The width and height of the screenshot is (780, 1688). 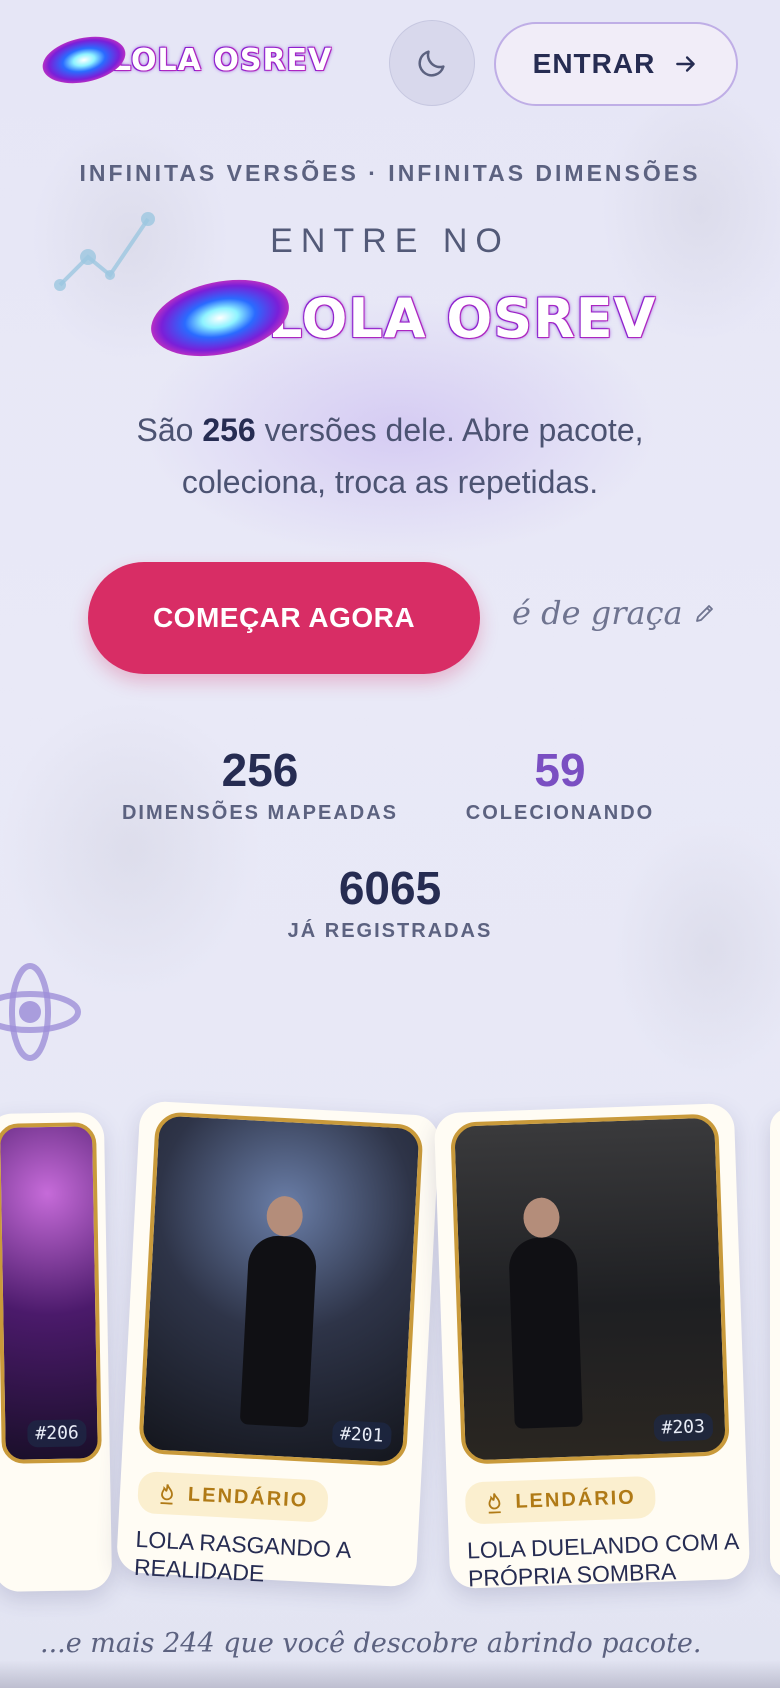 I want to click on atom-icon, so click(x=40, y=1012).